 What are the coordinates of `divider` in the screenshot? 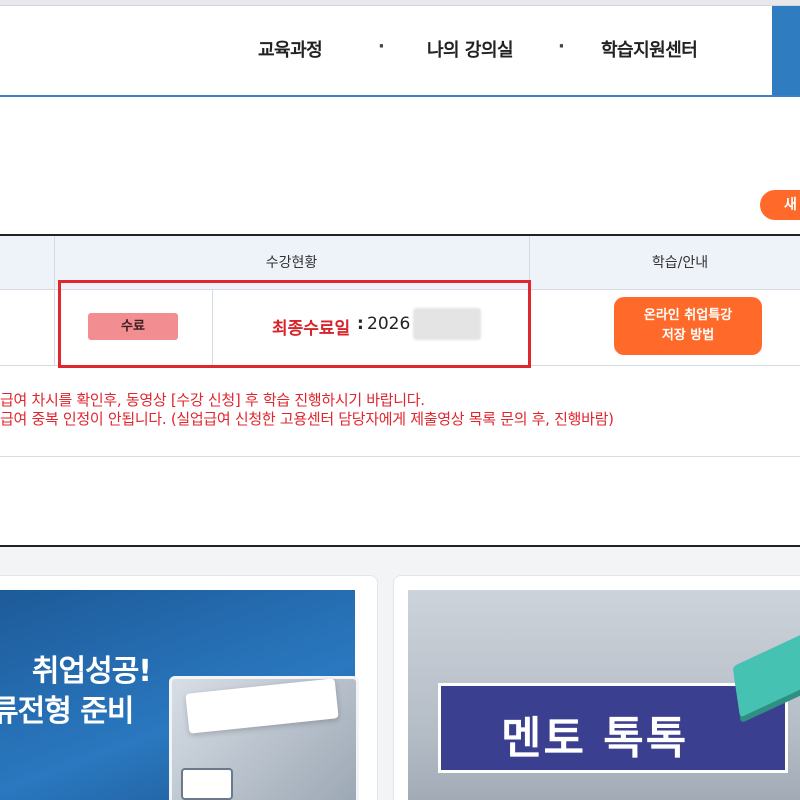 It's located at (400, 456).